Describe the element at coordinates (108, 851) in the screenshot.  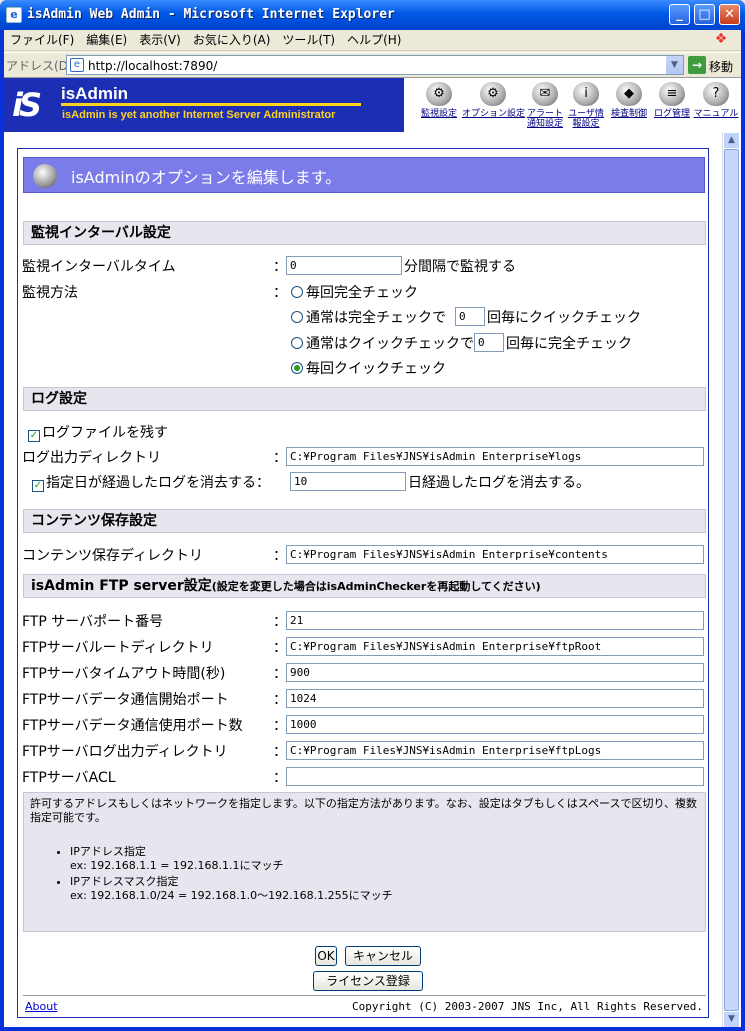
I see `note-item-title: IPアドレス指定` at that location.